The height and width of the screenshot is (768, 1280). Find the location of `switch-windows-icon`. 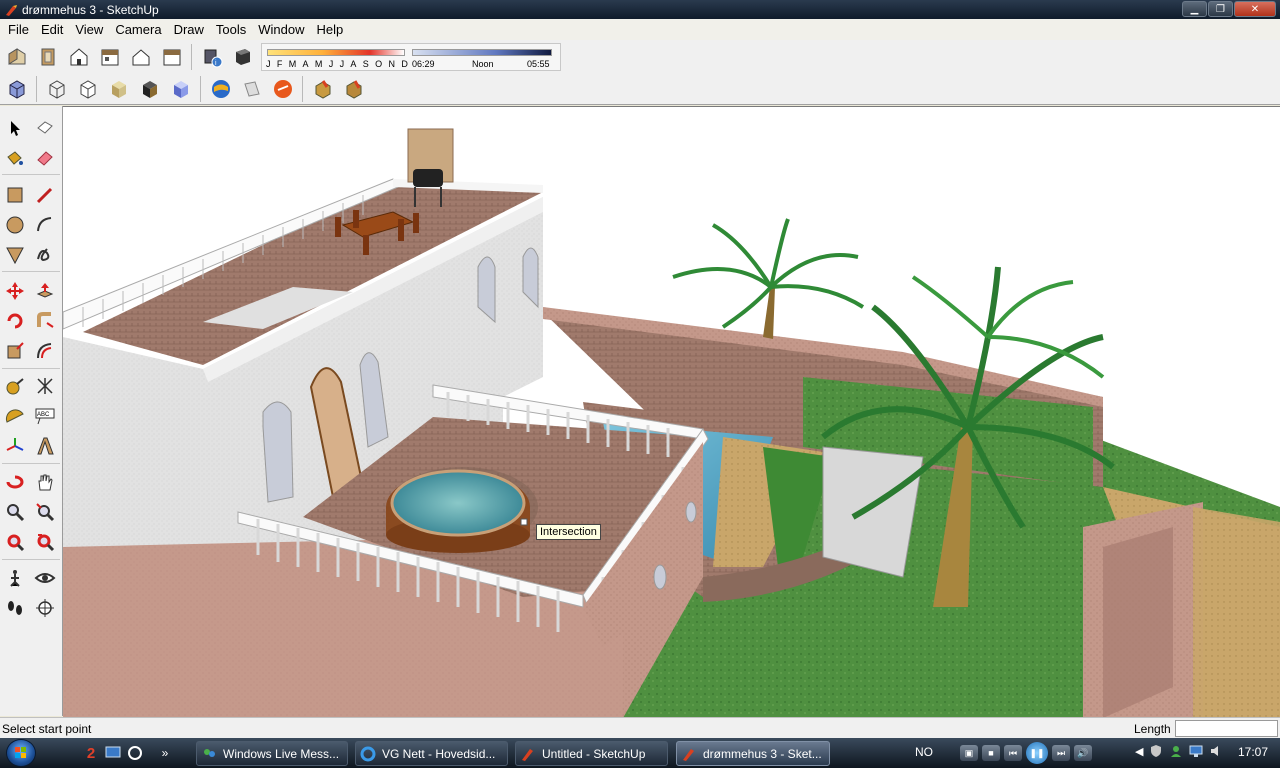

switch-windows-icon is located at coordinates (135, 753).